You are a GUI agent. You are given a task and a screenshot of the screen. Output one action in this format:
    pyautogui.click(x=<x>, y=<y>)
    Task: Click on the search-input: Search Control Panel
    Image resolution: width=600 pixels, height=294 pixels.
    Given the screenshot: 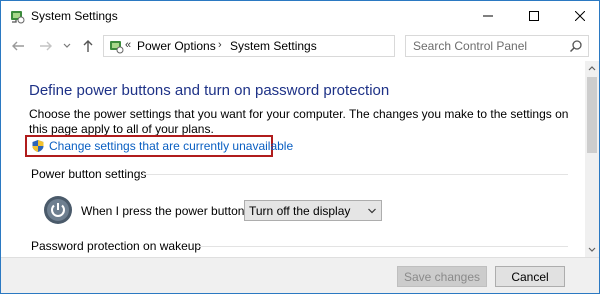 What is the action you would take?
    pyautogui.click(x=497, y=46)
    